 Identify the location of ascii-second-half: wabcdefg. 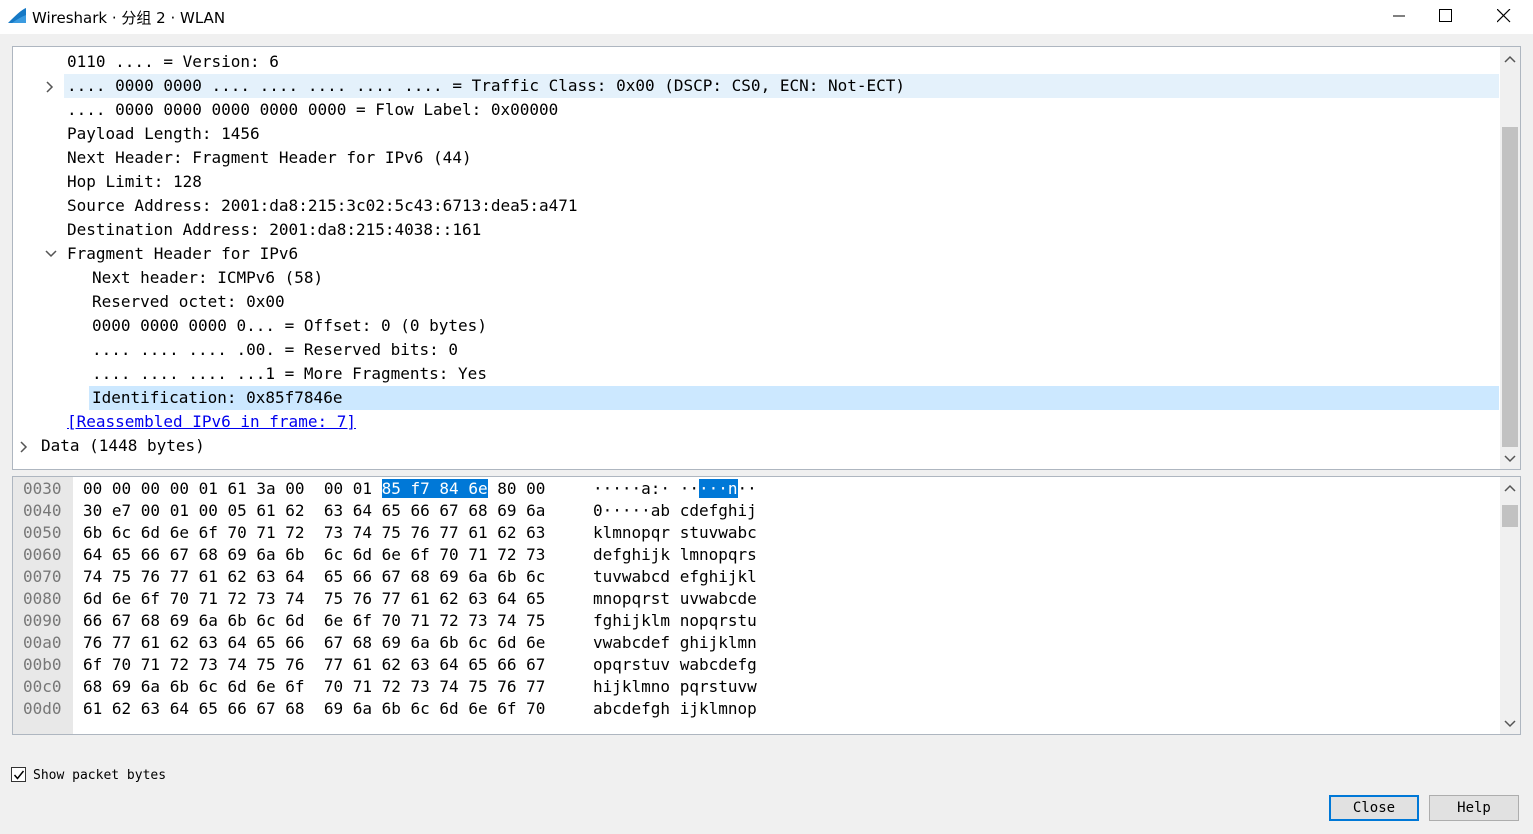
(713, 664).